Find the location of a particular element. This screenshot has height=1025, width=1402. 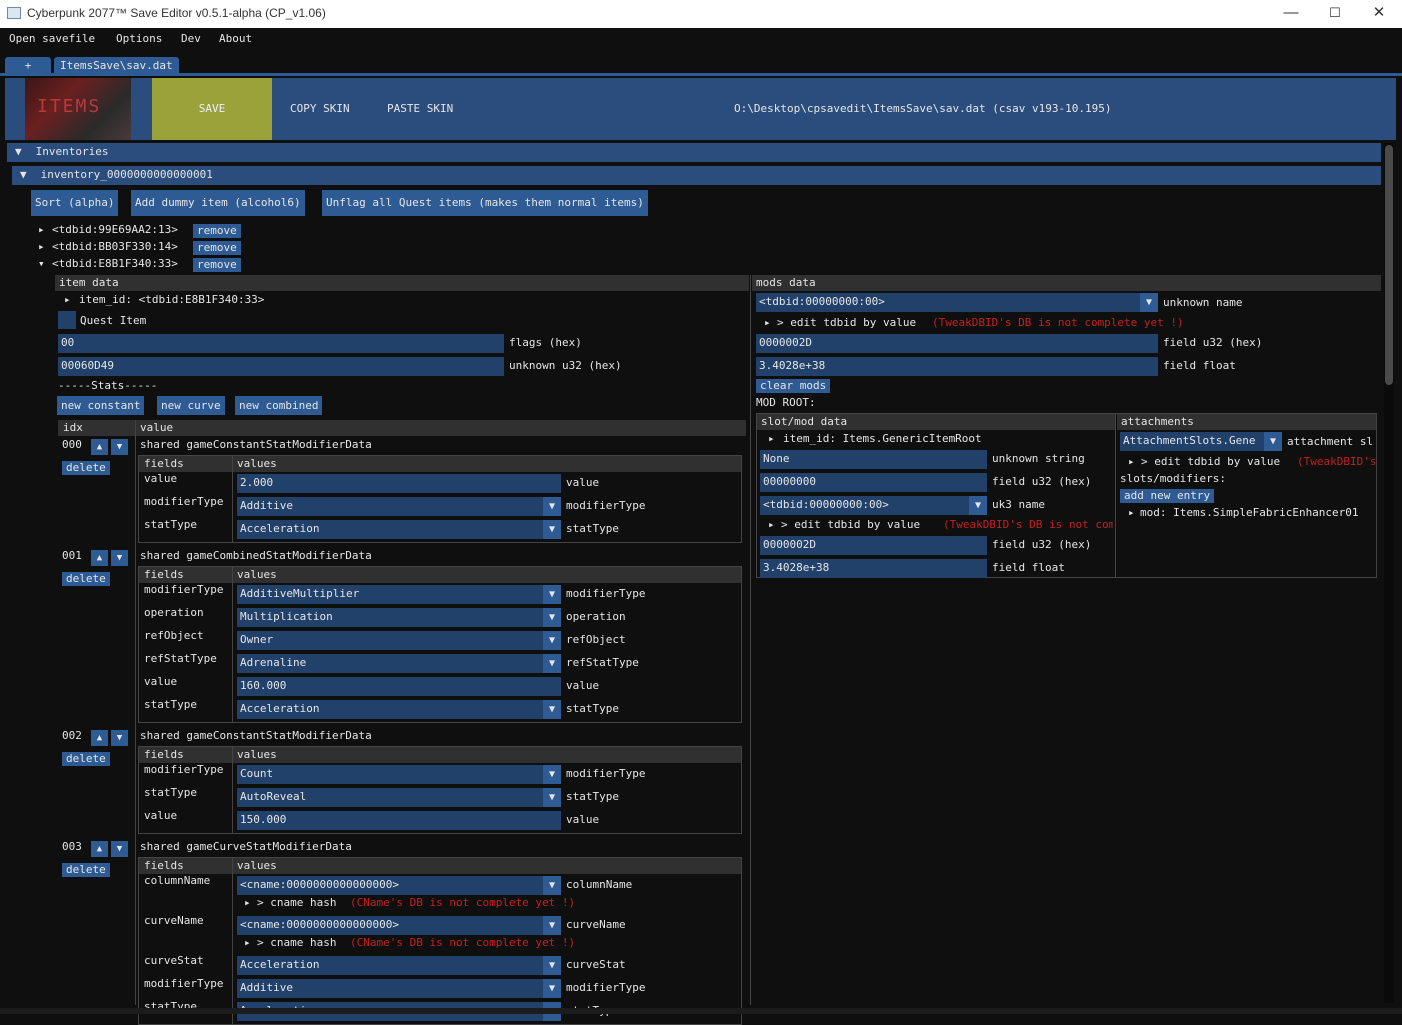

item-id: <tdbid:BB03F330:14> is located at coordinates (115, 246).